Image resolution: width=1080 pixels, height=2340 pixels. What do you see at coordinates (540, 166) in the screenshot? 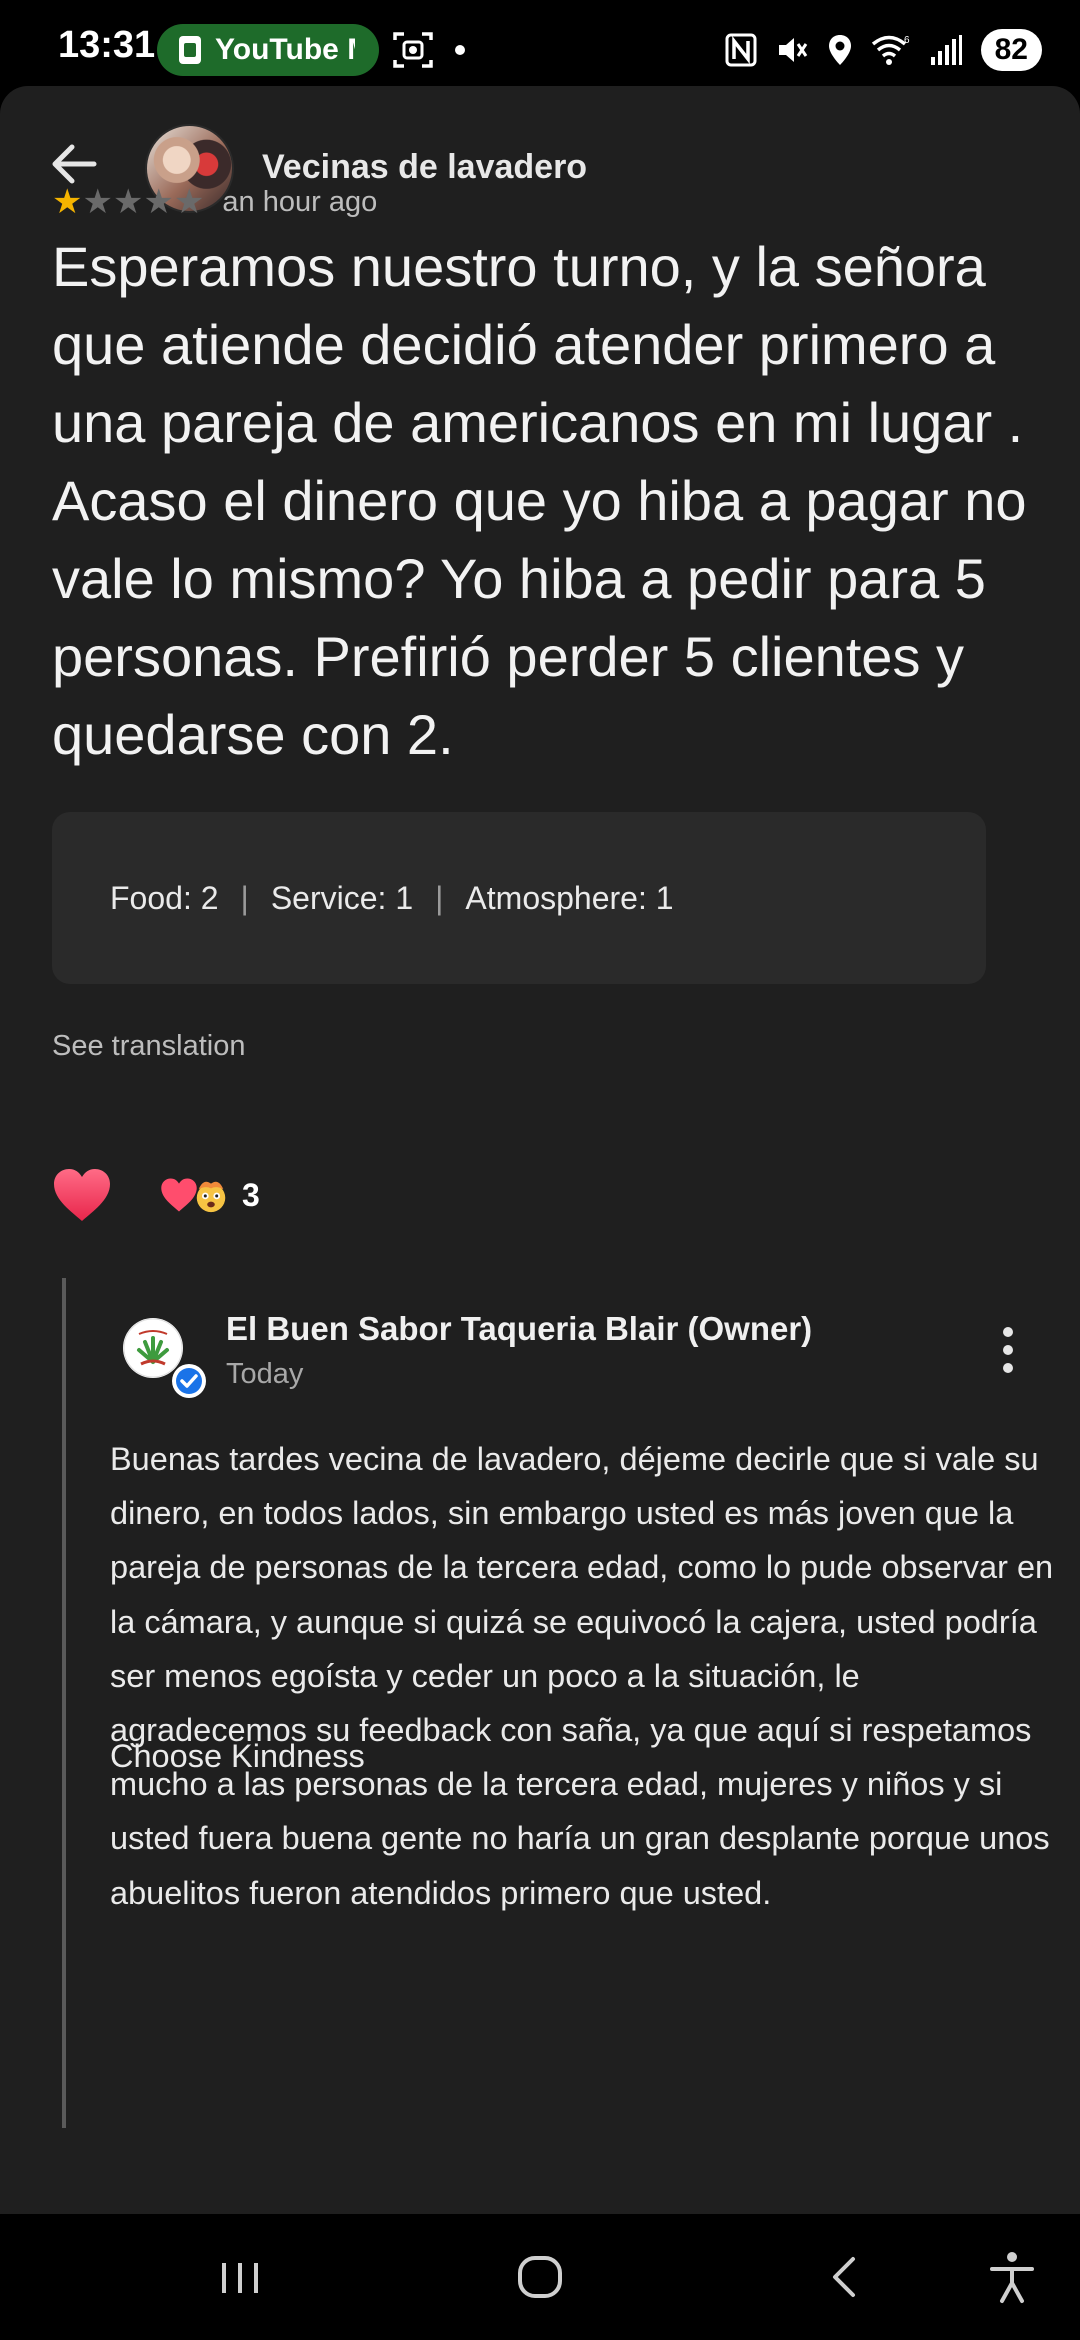
I see `top-app-bar: Vecinas de lavadero` at bounding box center [540, 166].